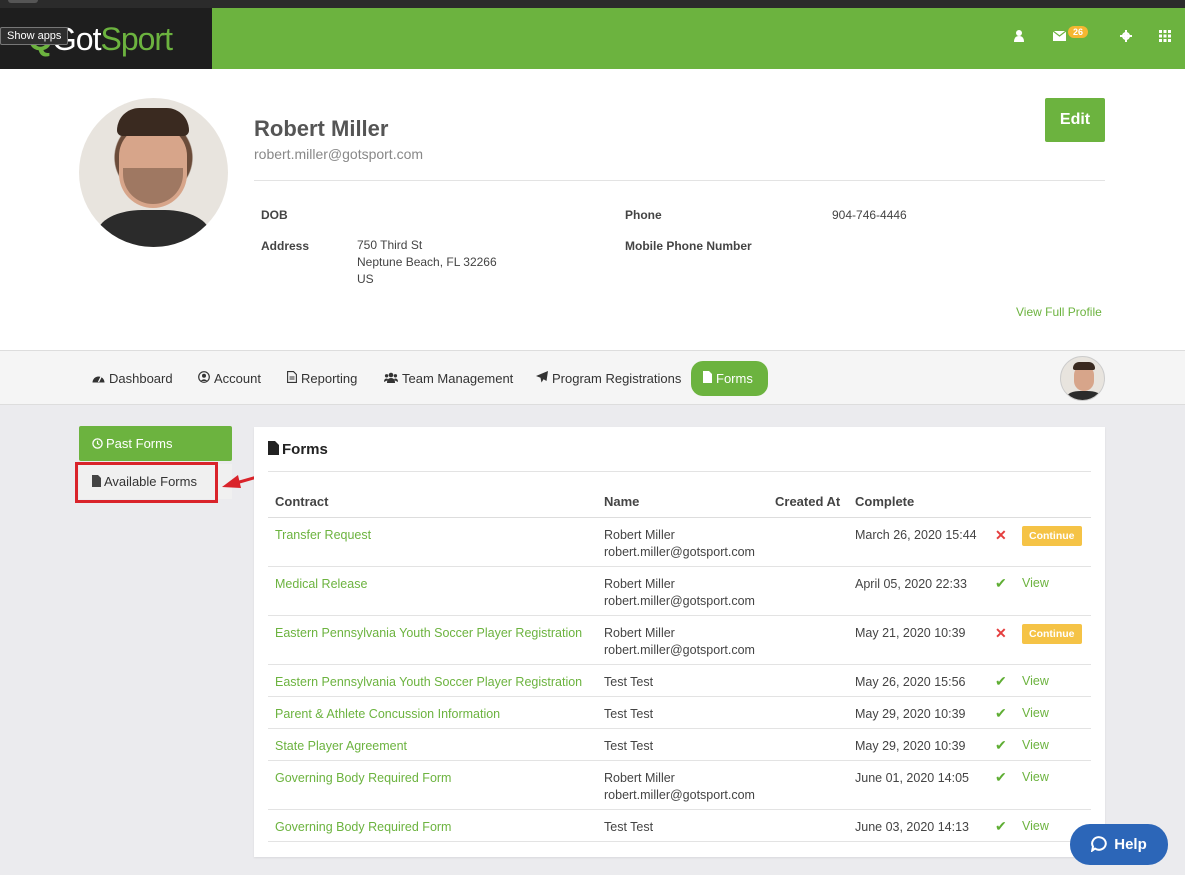 The height and width of the screenshot is (875, 1185). Describe the element at coordinates (911, 584) in the screenshot. I see `complete-date: April 05, 2020 22:33` at that location.